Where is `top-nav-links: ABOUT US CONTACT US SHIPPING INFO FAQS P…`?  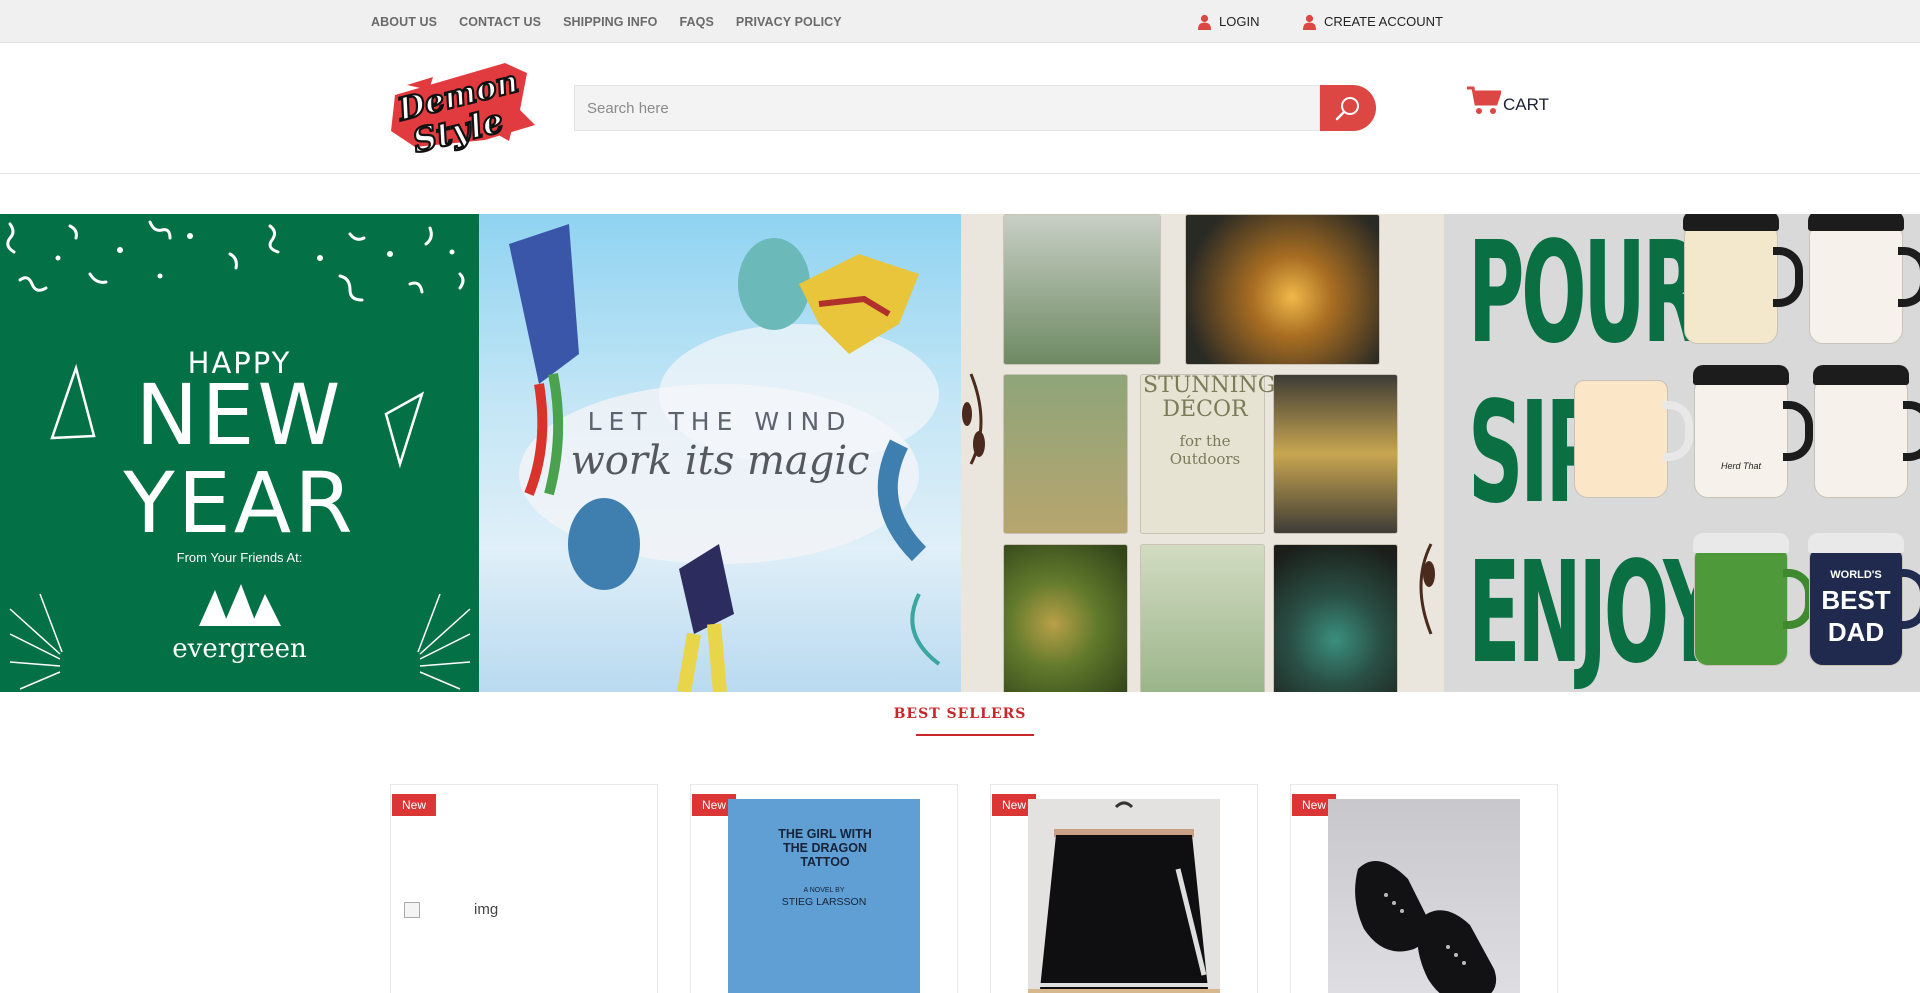 top-nav-links: ABOUT US CONTACT US SHIPPING INFO FAQS P… is located at coordinates (617, 21).